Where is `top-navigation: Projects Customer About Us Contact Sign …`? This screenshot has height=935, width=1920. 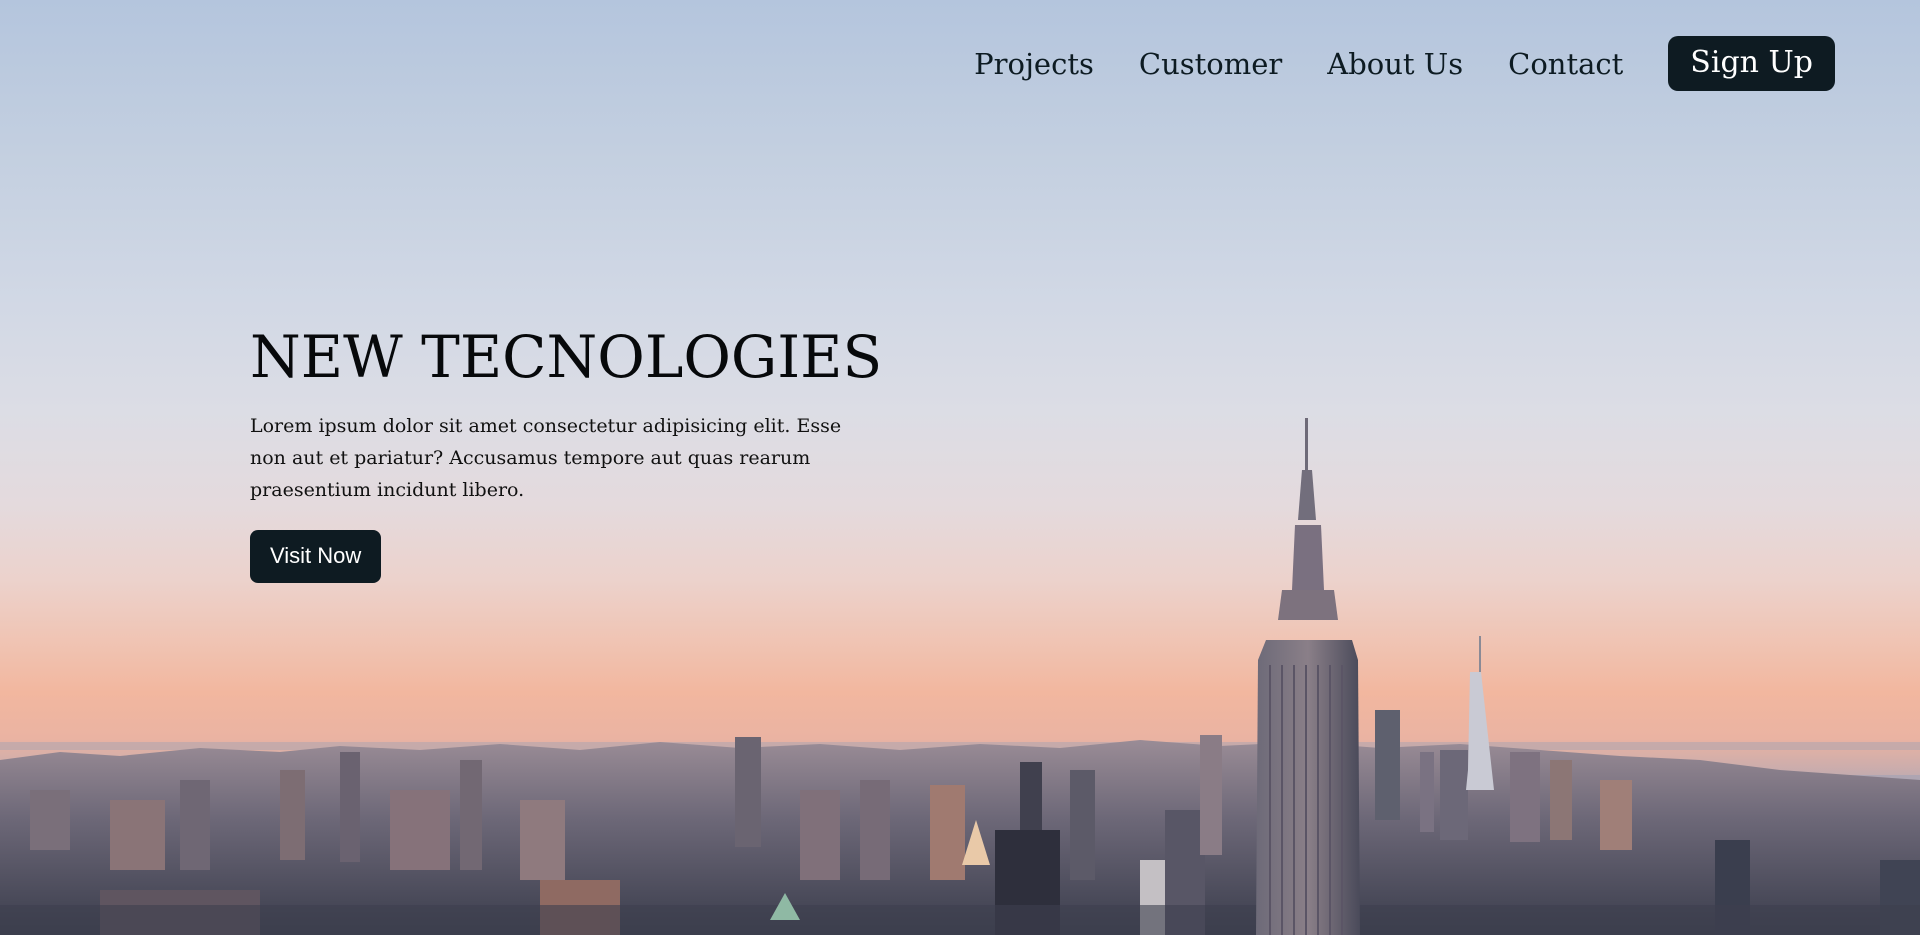
top-navigation: Projects Customer About Us Contact Sign … is located at coordinates (1404, 63).